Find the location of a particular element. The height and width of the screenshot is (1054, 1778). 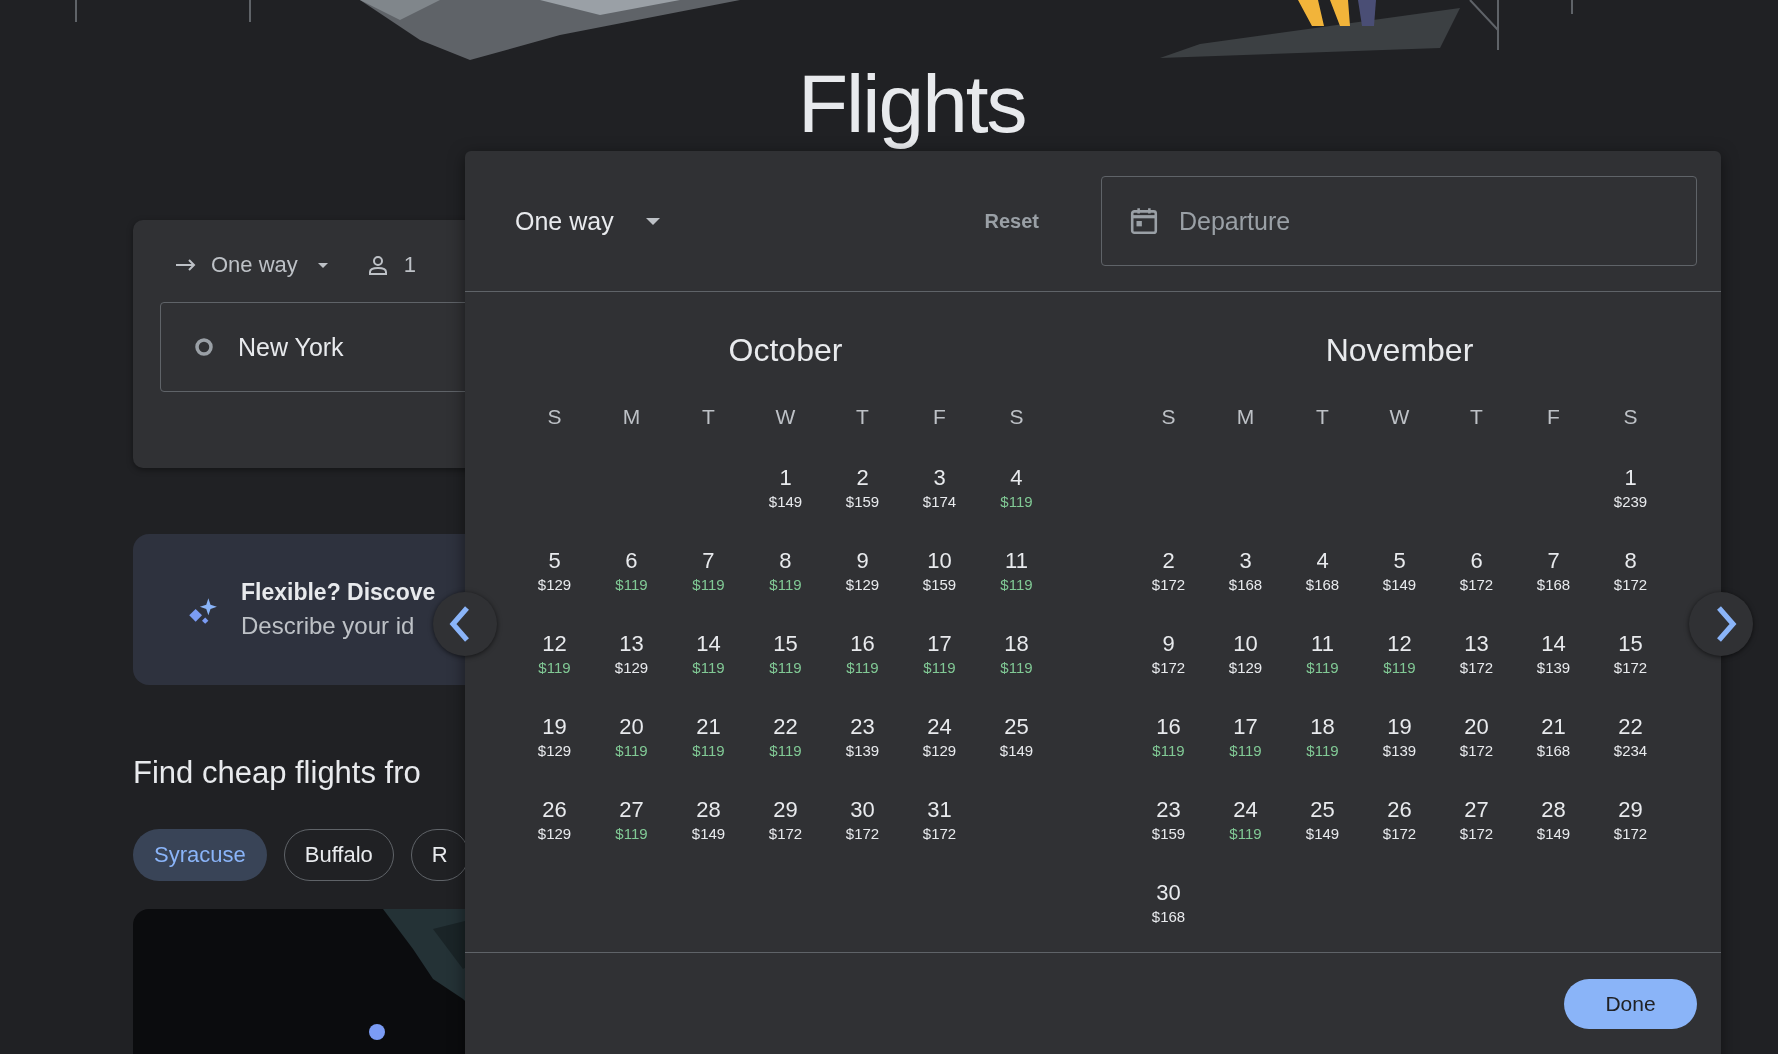

day-button: 6 $172 is located at coordinates (1476, 570).